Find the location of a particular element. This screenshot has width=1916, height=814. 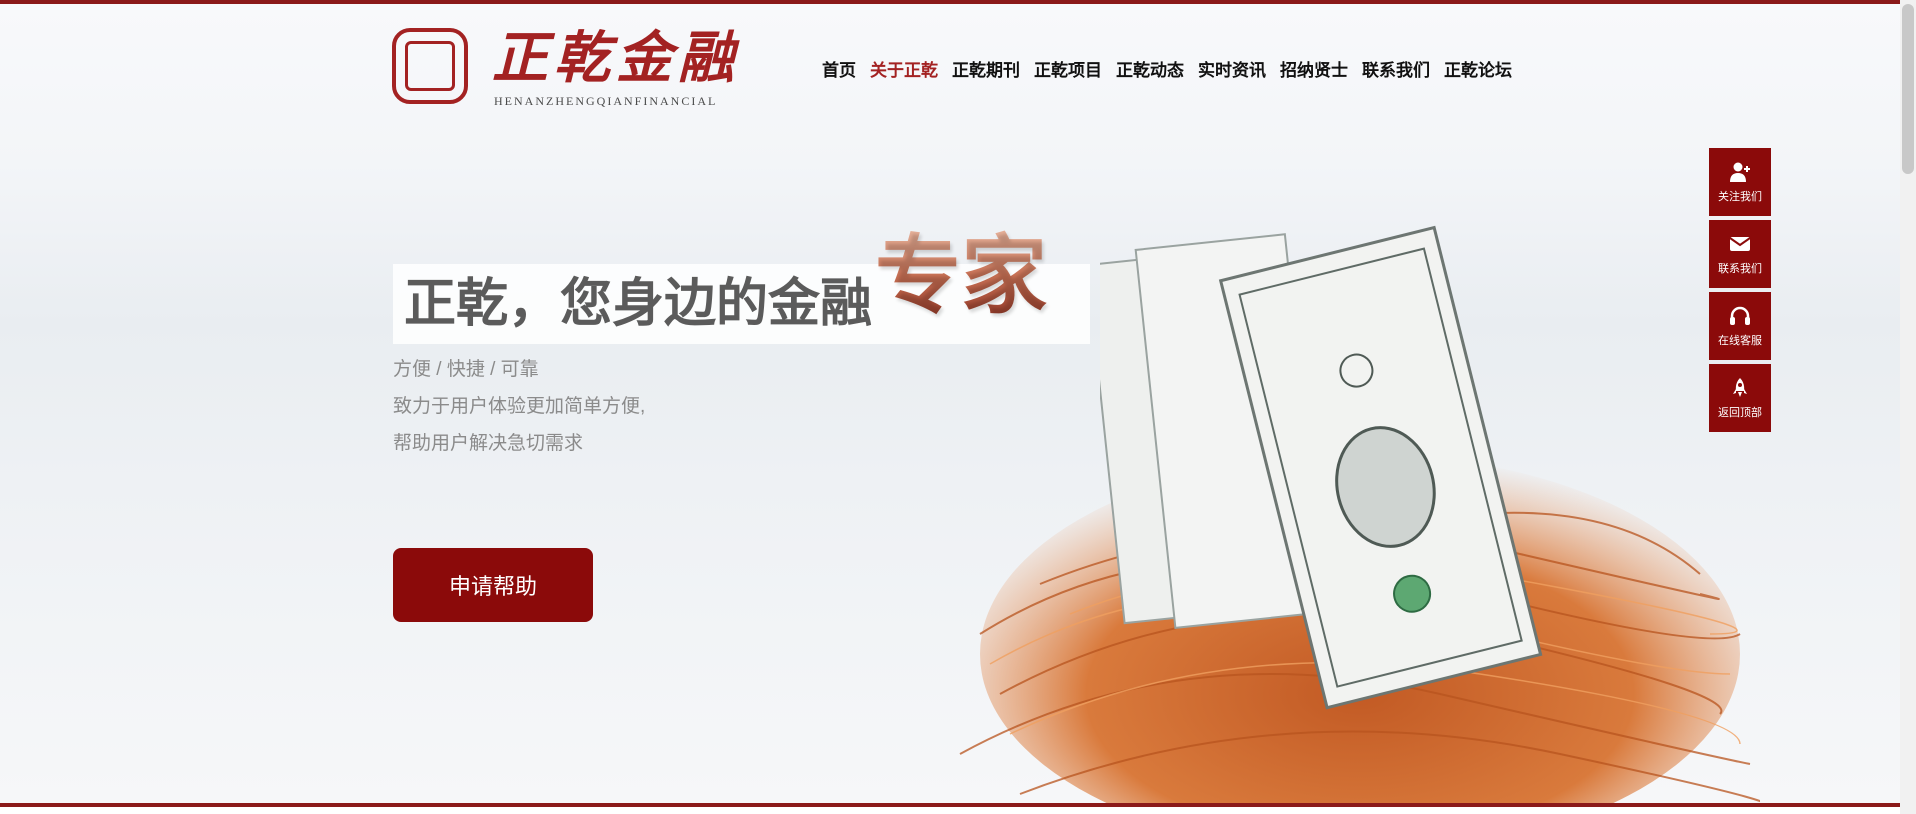

mail-icon is located at coordinates (1740, 244).